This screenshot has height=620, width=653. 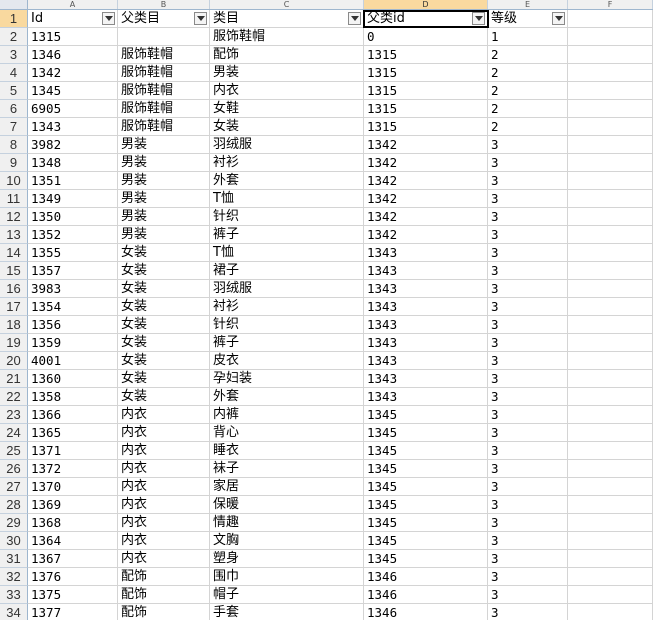 What do you see at coordinates (426, 19) in the screenshot?
I see `cell-d: 父类id` at bounding box center [426, 19].